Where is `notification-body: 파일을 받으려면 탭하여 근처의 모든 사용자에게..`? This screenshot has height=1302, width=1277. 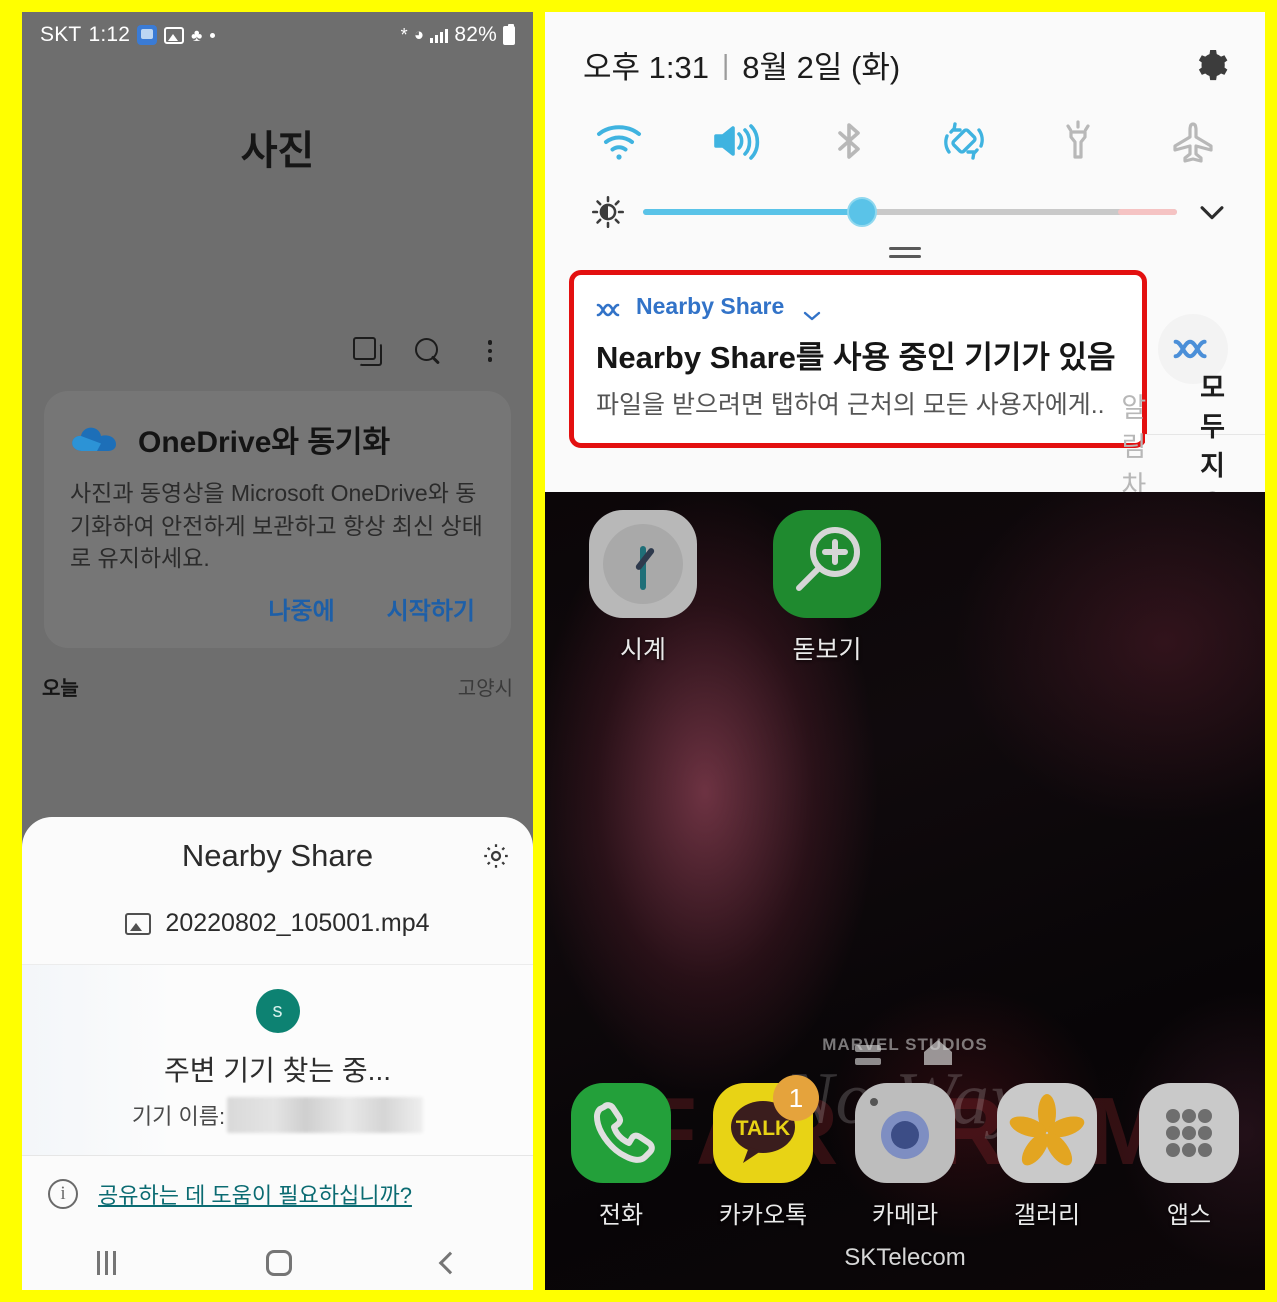
notification-body: 파일을 받으려면 탭하여 근처의 모든 사용자에게.. is located at coordinates (850, 405).